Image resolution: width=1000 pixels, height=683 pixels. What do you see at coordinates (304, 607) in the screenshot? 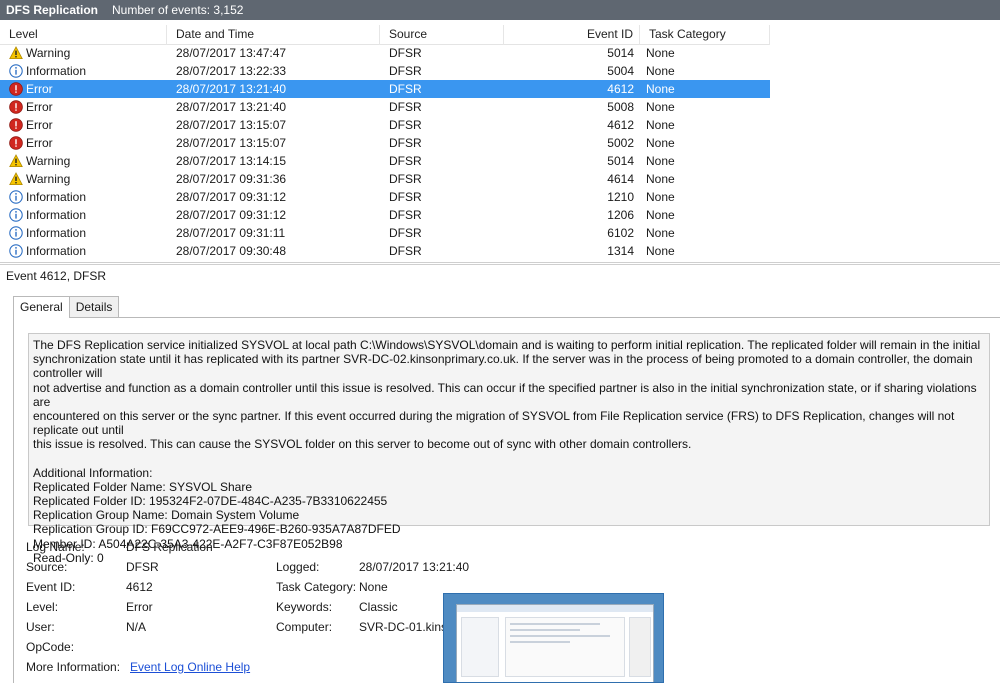
I see `keywords-label: Keywords:` at bounding box center [304, 607].